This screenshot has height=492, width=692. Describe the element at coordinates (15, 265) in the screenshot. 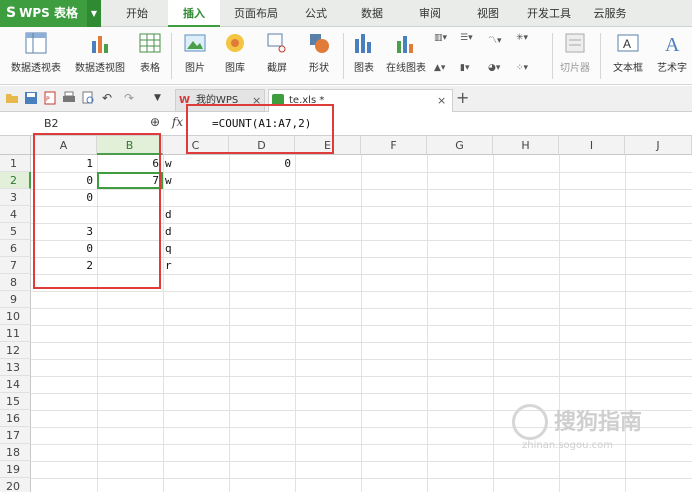

I see `row-header-7: 7` at that location.